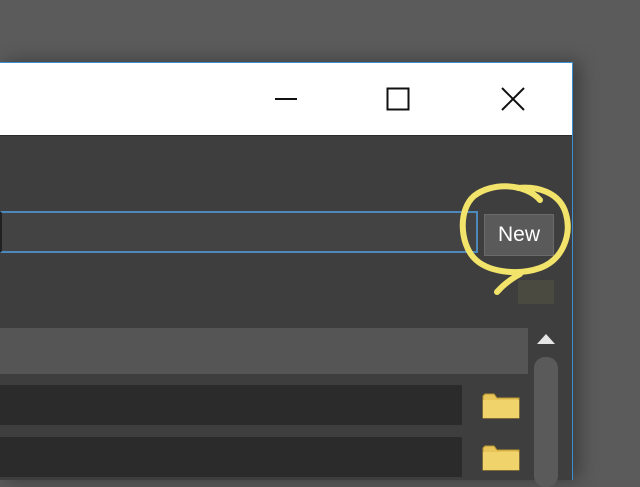 This screenshot has height=487, width=640. Describe the element at coordinates (536, 292) in the screenshot. I see `checkbox-placeholder` at that location.